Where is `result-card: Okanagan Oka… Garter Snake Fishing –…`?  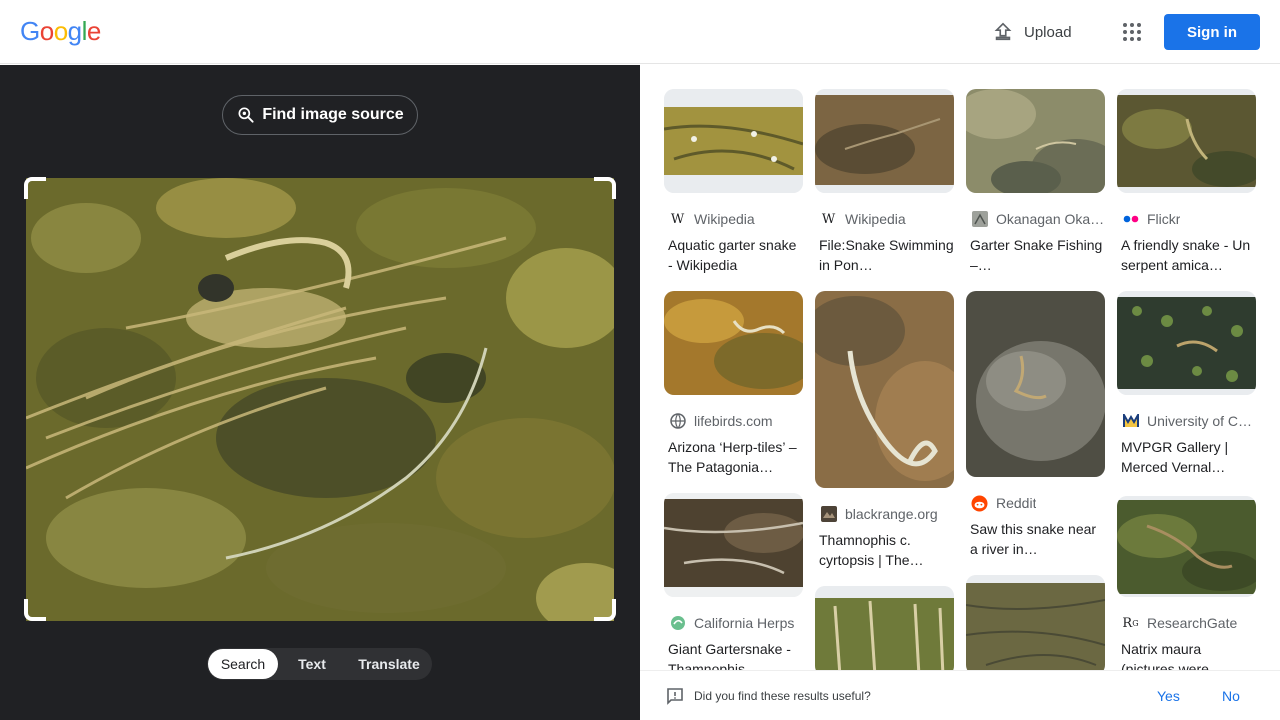
result-card: Okanagan Oka… Garter Snake Fishing –… is located at coordinates (1035, 182).